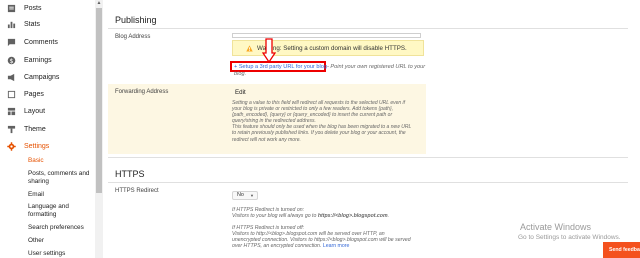  I want to click on blog-address-label: Blog Address, so click(133, 37).